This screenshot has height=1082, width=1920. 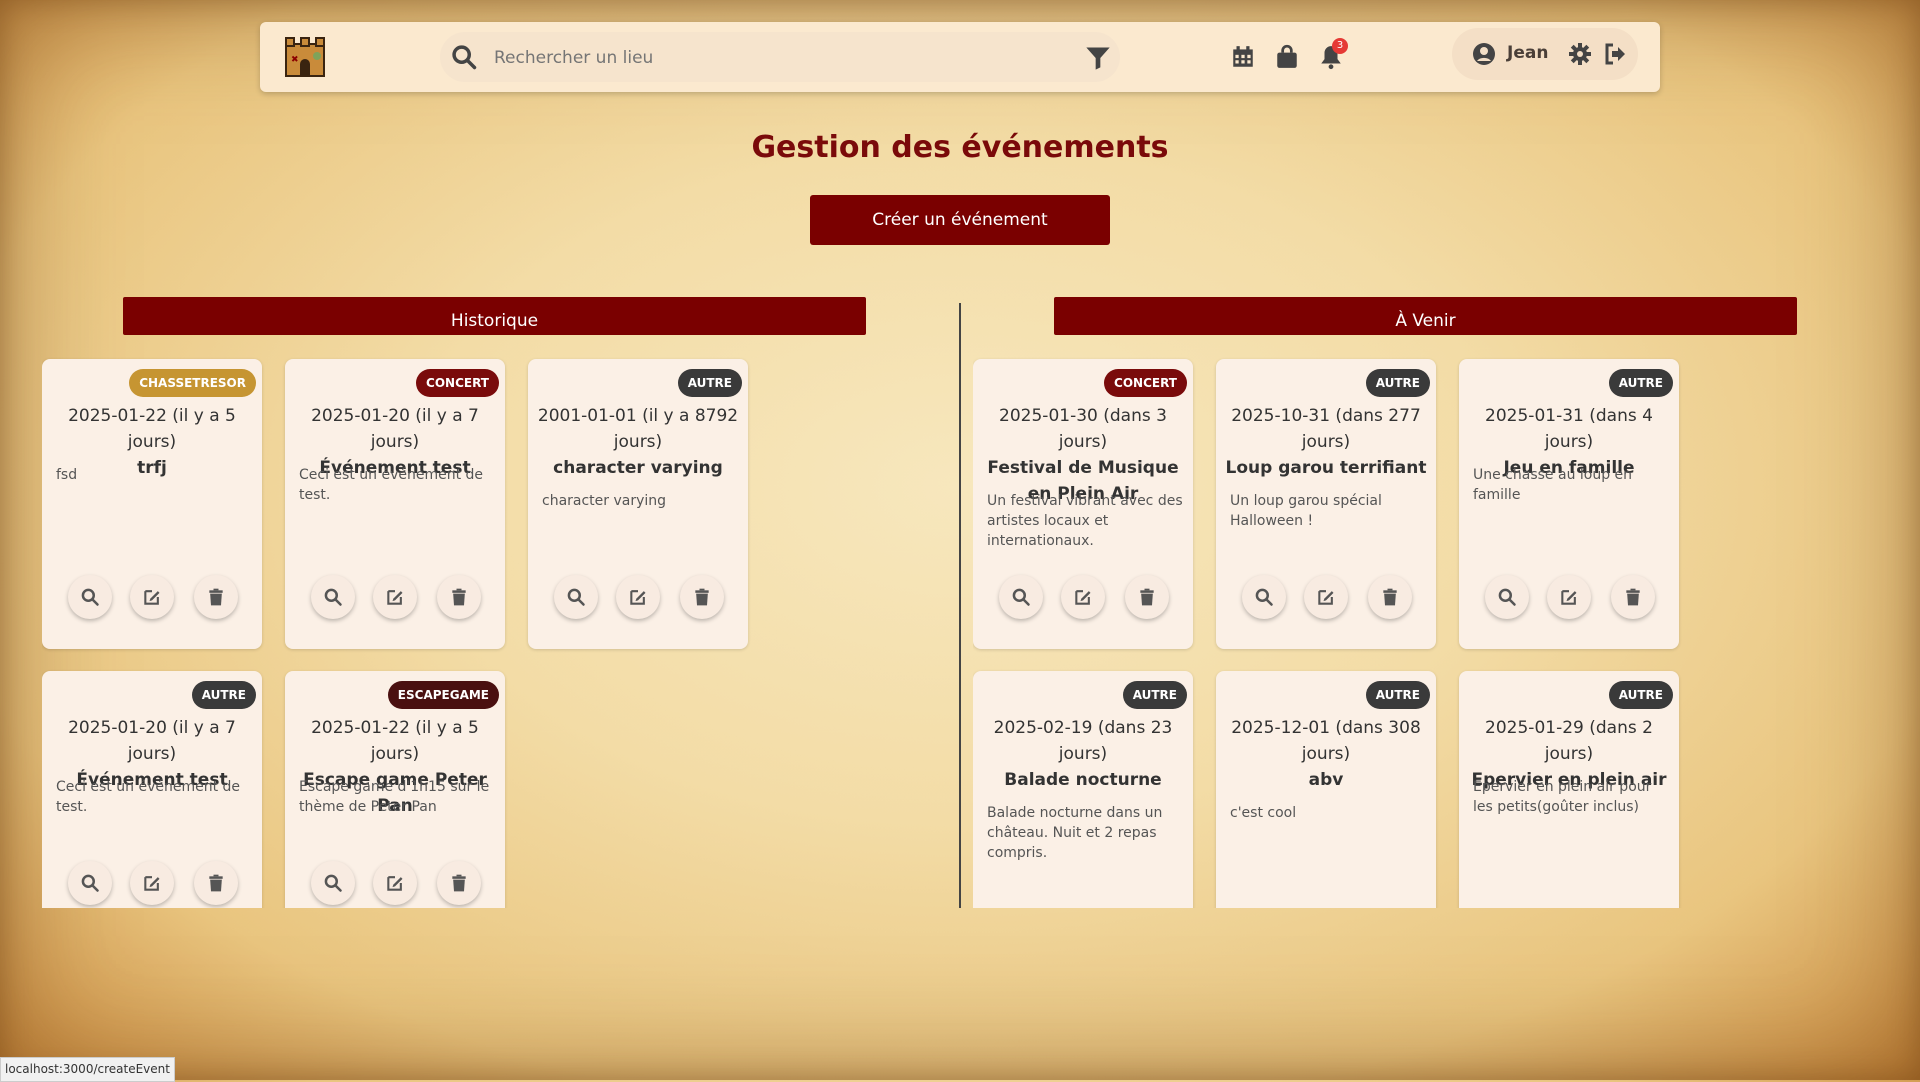 I want to click on top-navbar: ✖ 3 Jean, so click(x=960, y=57).